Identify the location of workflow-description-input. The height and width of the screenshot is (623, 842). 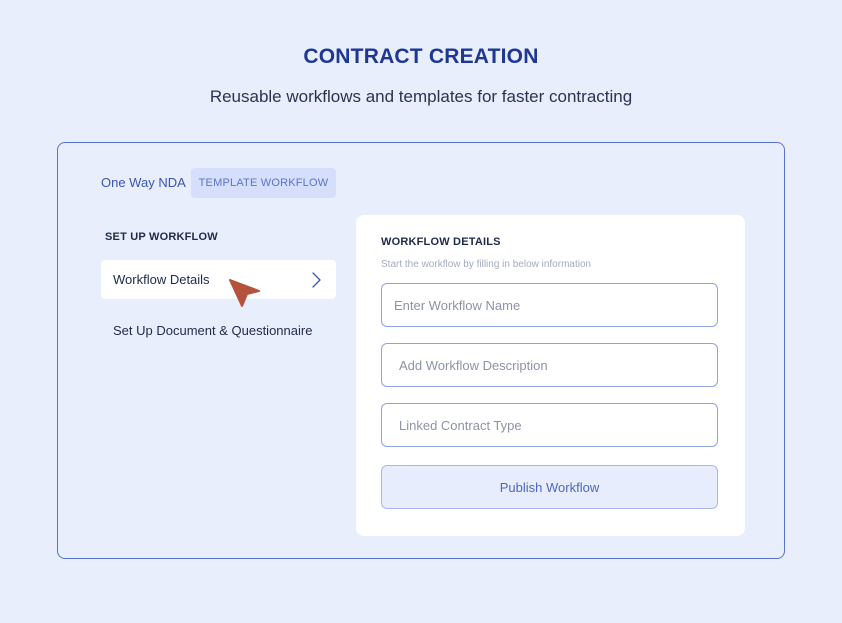
(549, 365).